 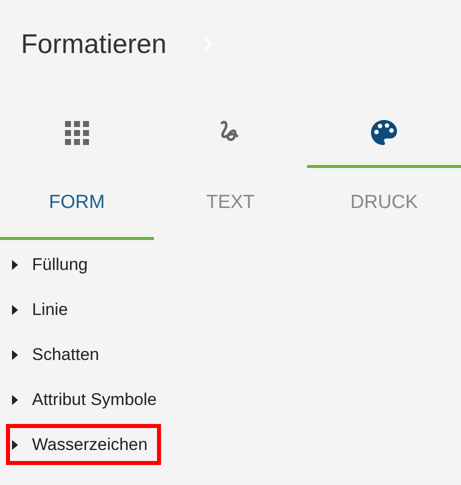 I want to click on section-header: Wasserzeichen, so click(x=83, y=444).